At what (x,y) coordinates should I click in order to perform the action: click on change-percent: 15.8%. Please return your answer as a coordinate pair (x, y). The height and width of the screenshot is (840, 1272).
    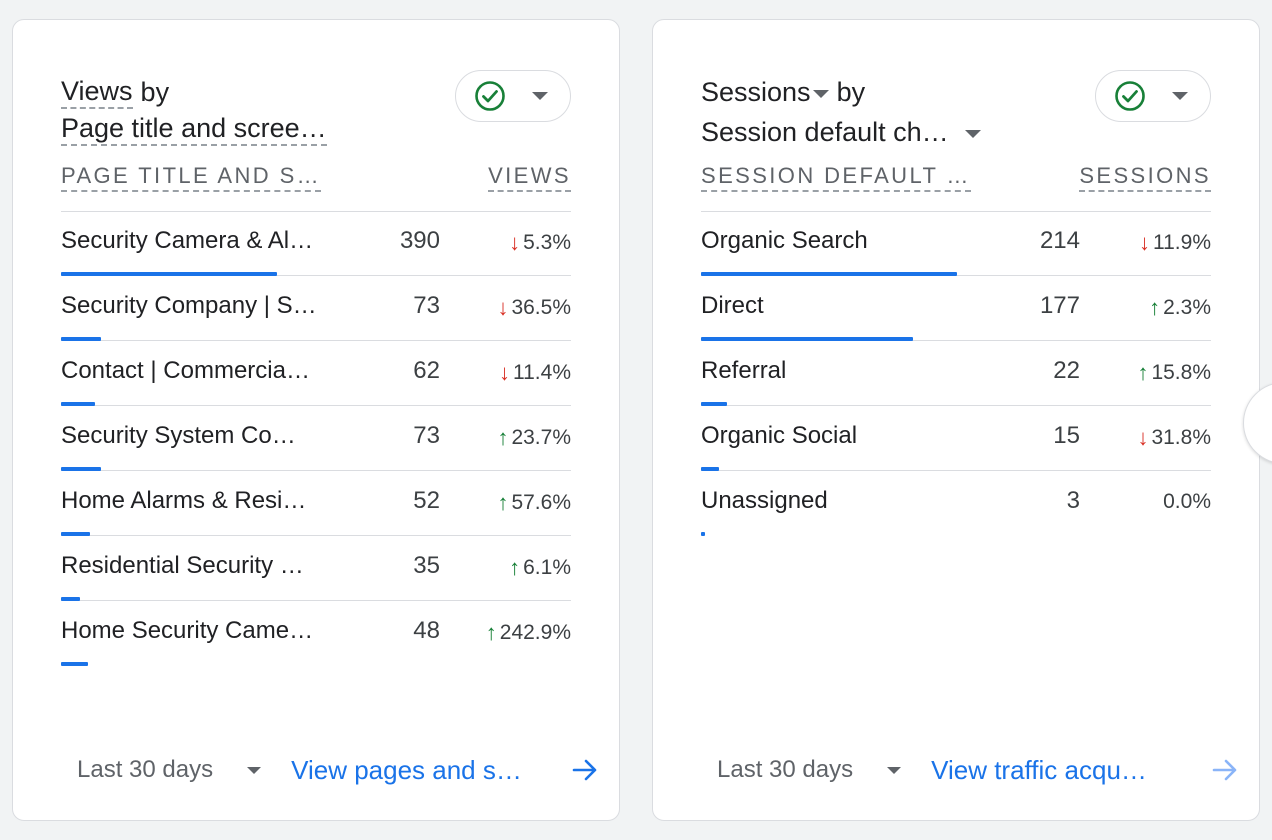
    Looking at the image, I should click on (1181, 372).